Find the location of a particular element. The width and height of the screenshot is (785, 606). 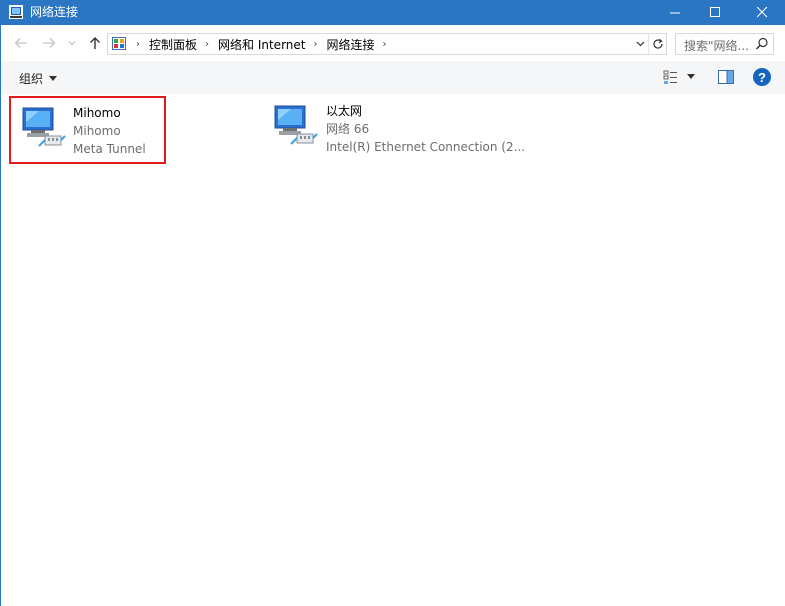

organize-label: 组织 is located at coordinates (31, 78).